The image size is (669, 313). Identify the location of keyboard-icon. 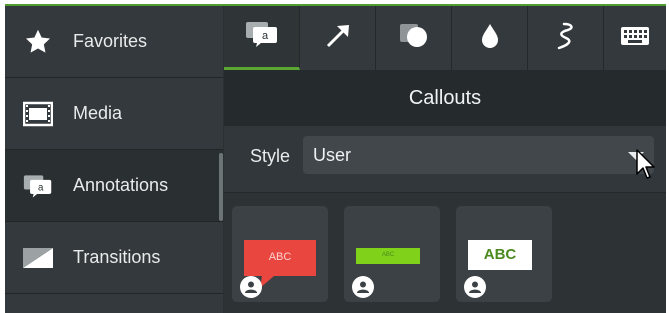
(635, 38).